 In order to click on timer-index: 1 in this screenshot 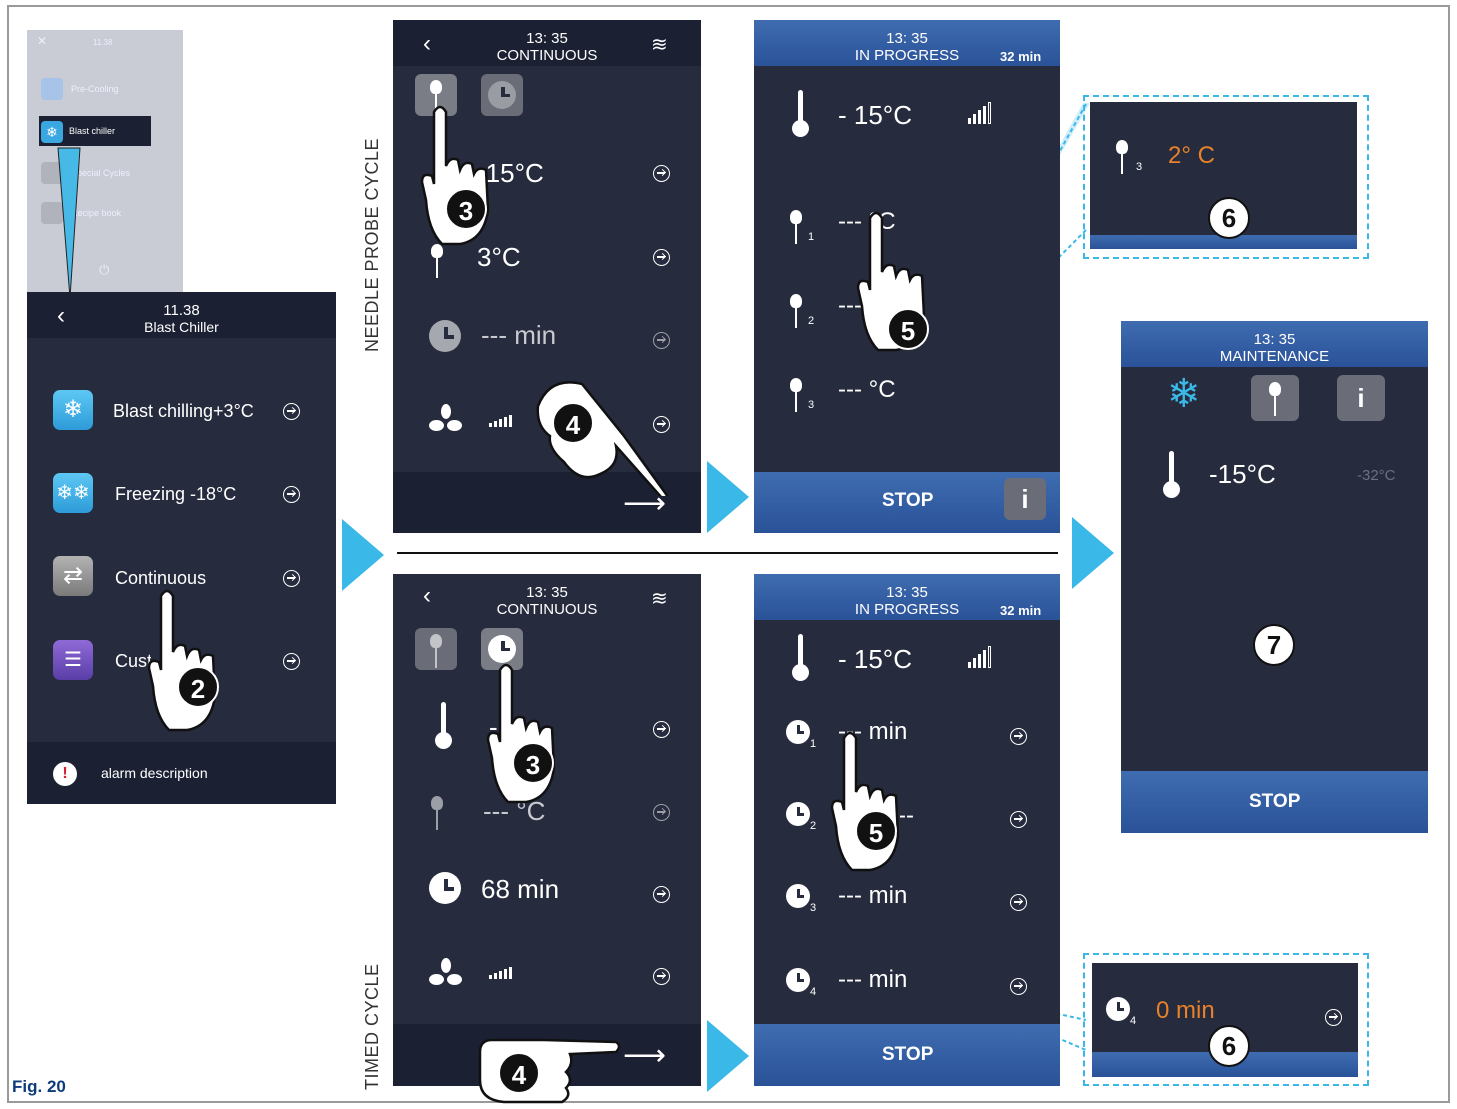, I will do `click(813, 744)`.